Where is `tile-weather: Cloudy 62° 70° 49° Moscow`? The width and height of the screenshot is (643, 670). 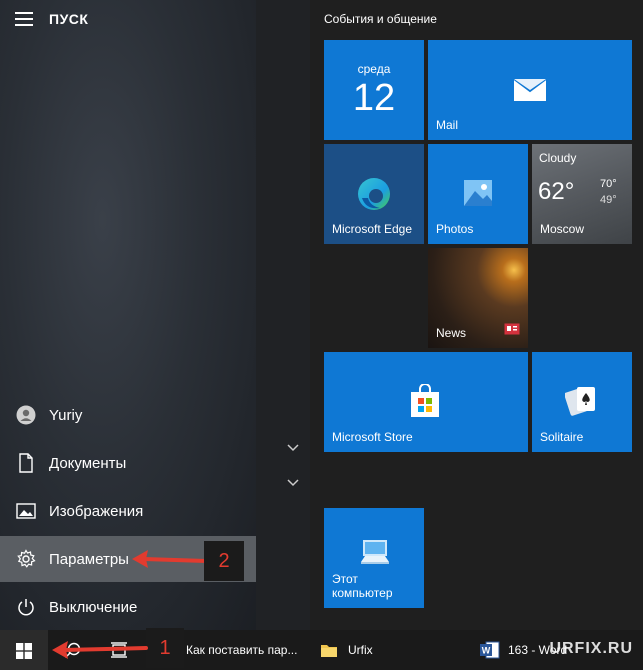
tile-weather: Cloudy 62° 70° 49° Moscow is located at coordinates (582, 194).